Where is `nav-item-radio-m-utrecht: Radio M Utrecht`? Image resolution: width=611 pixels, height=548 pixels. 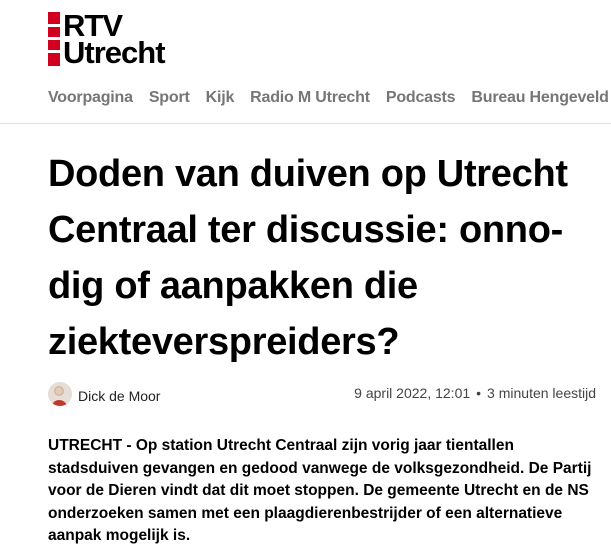
nav-item-radio-m-utrecht: Radio M Utrecht is located at coordinates (310, 98).